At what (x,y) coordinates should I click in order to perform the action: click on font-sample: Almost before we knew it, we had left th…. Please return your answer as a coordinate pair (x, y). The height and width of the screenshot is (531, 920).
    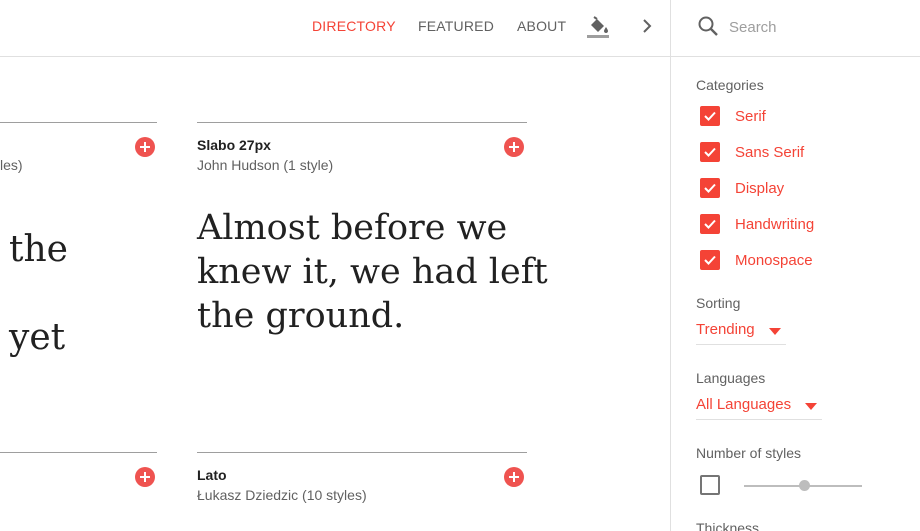
    Looking at the image, I should click on (372, 272).